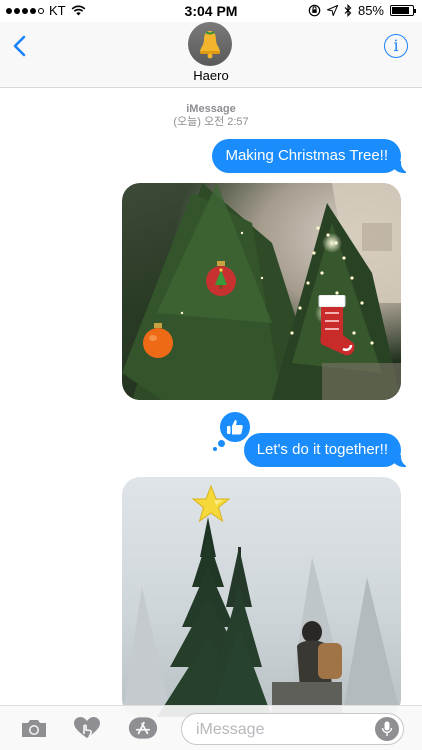  Describe the element at coordinates (400, 10) in the screenshot. I see `battery-fill` at that location.